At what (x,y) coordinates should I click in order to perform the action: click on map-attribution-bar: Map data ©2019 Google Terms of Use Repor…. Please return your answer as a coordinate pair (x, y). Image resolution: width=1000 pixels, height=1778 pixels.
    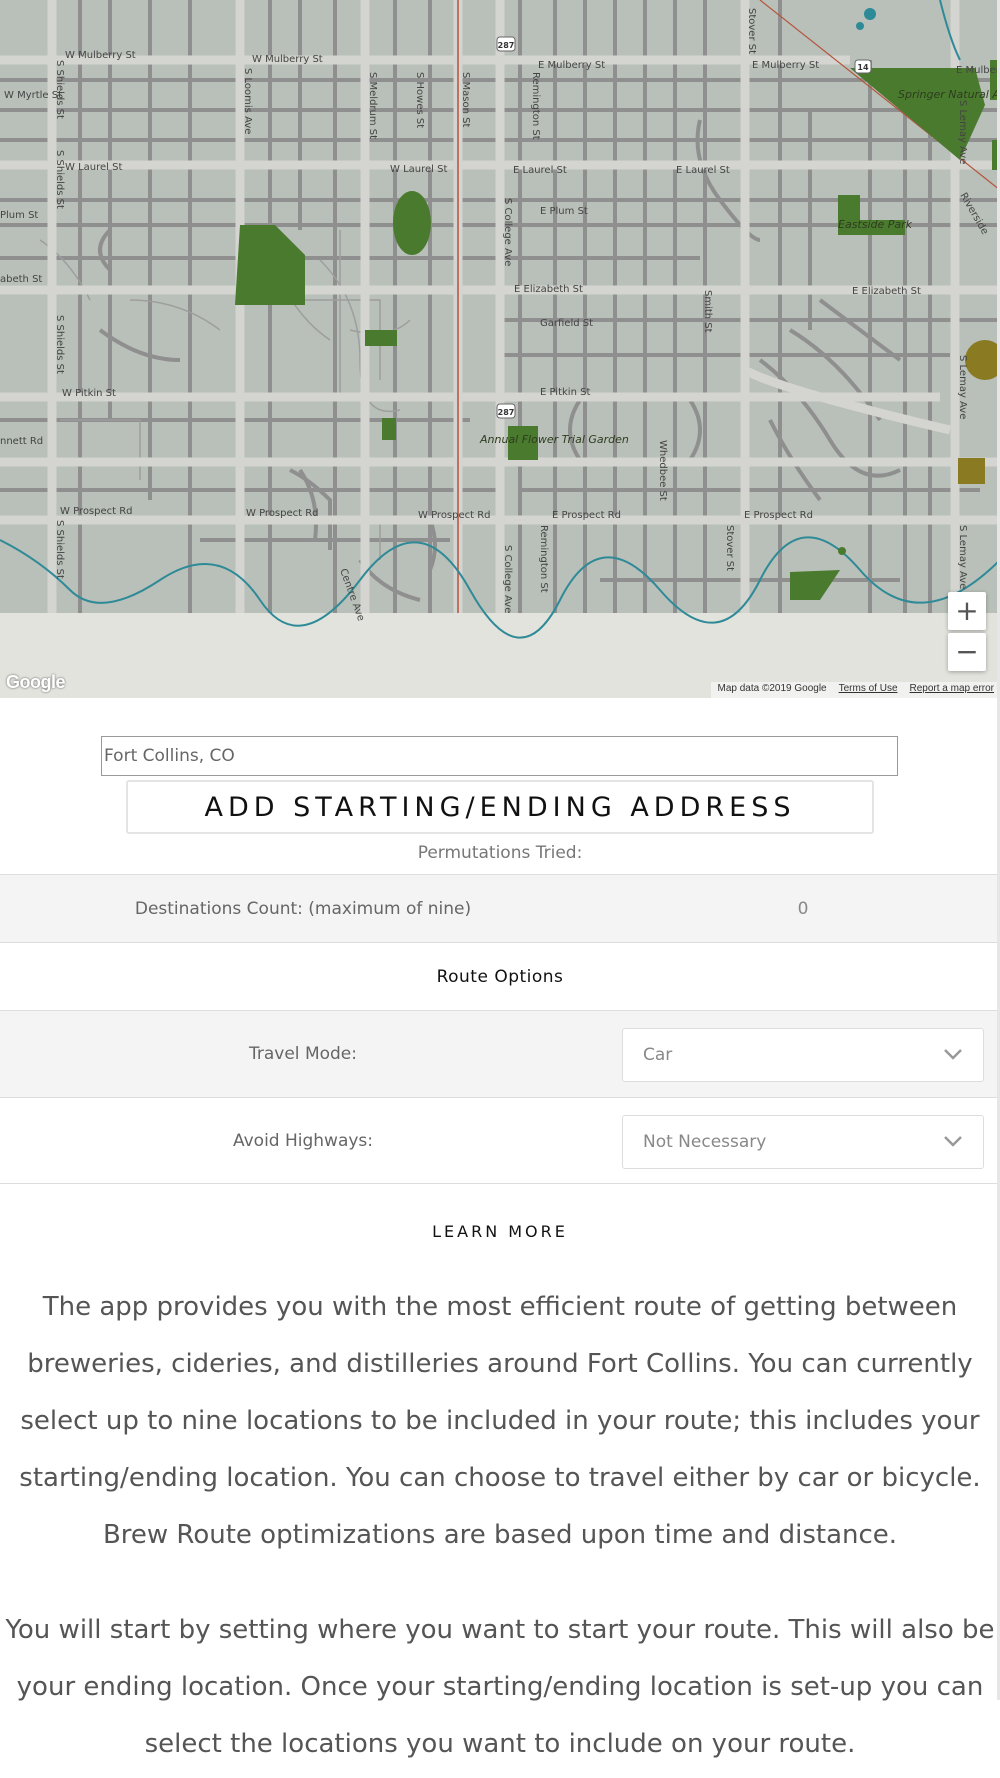
    Looking at the image, I should click on (855, 690).